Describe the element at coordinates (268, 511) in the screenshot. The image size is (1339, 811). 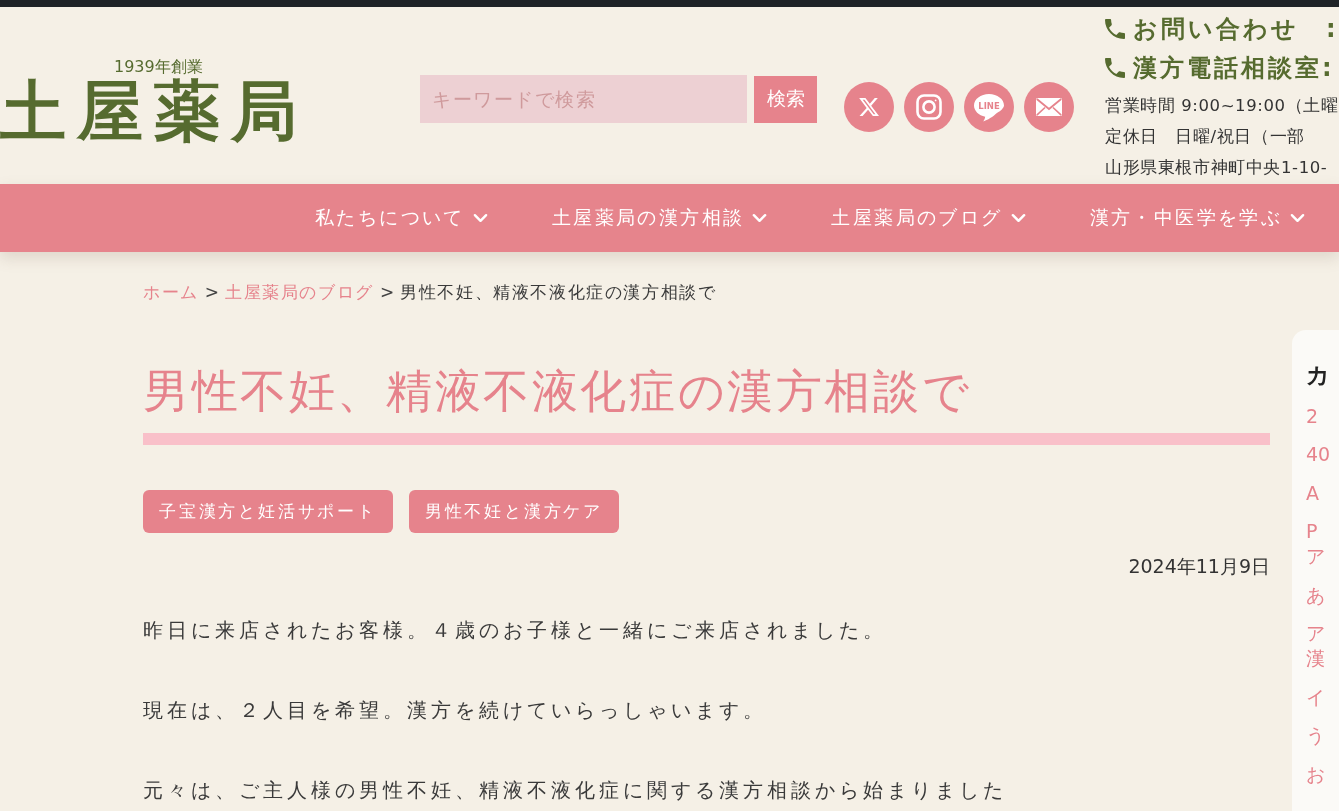
I see `category-tag: 子宝漢方と妊活サポート` at that location.